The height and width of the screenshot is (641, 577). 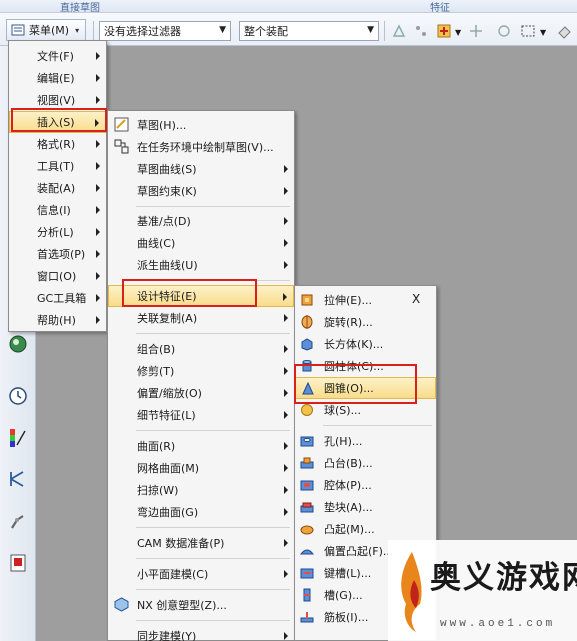 What do you see at coordinates (201, 574) in the screenshot?
I see `menu-item-facet-modeling: 小平面建模(C)` at bounding box center [201, 574].